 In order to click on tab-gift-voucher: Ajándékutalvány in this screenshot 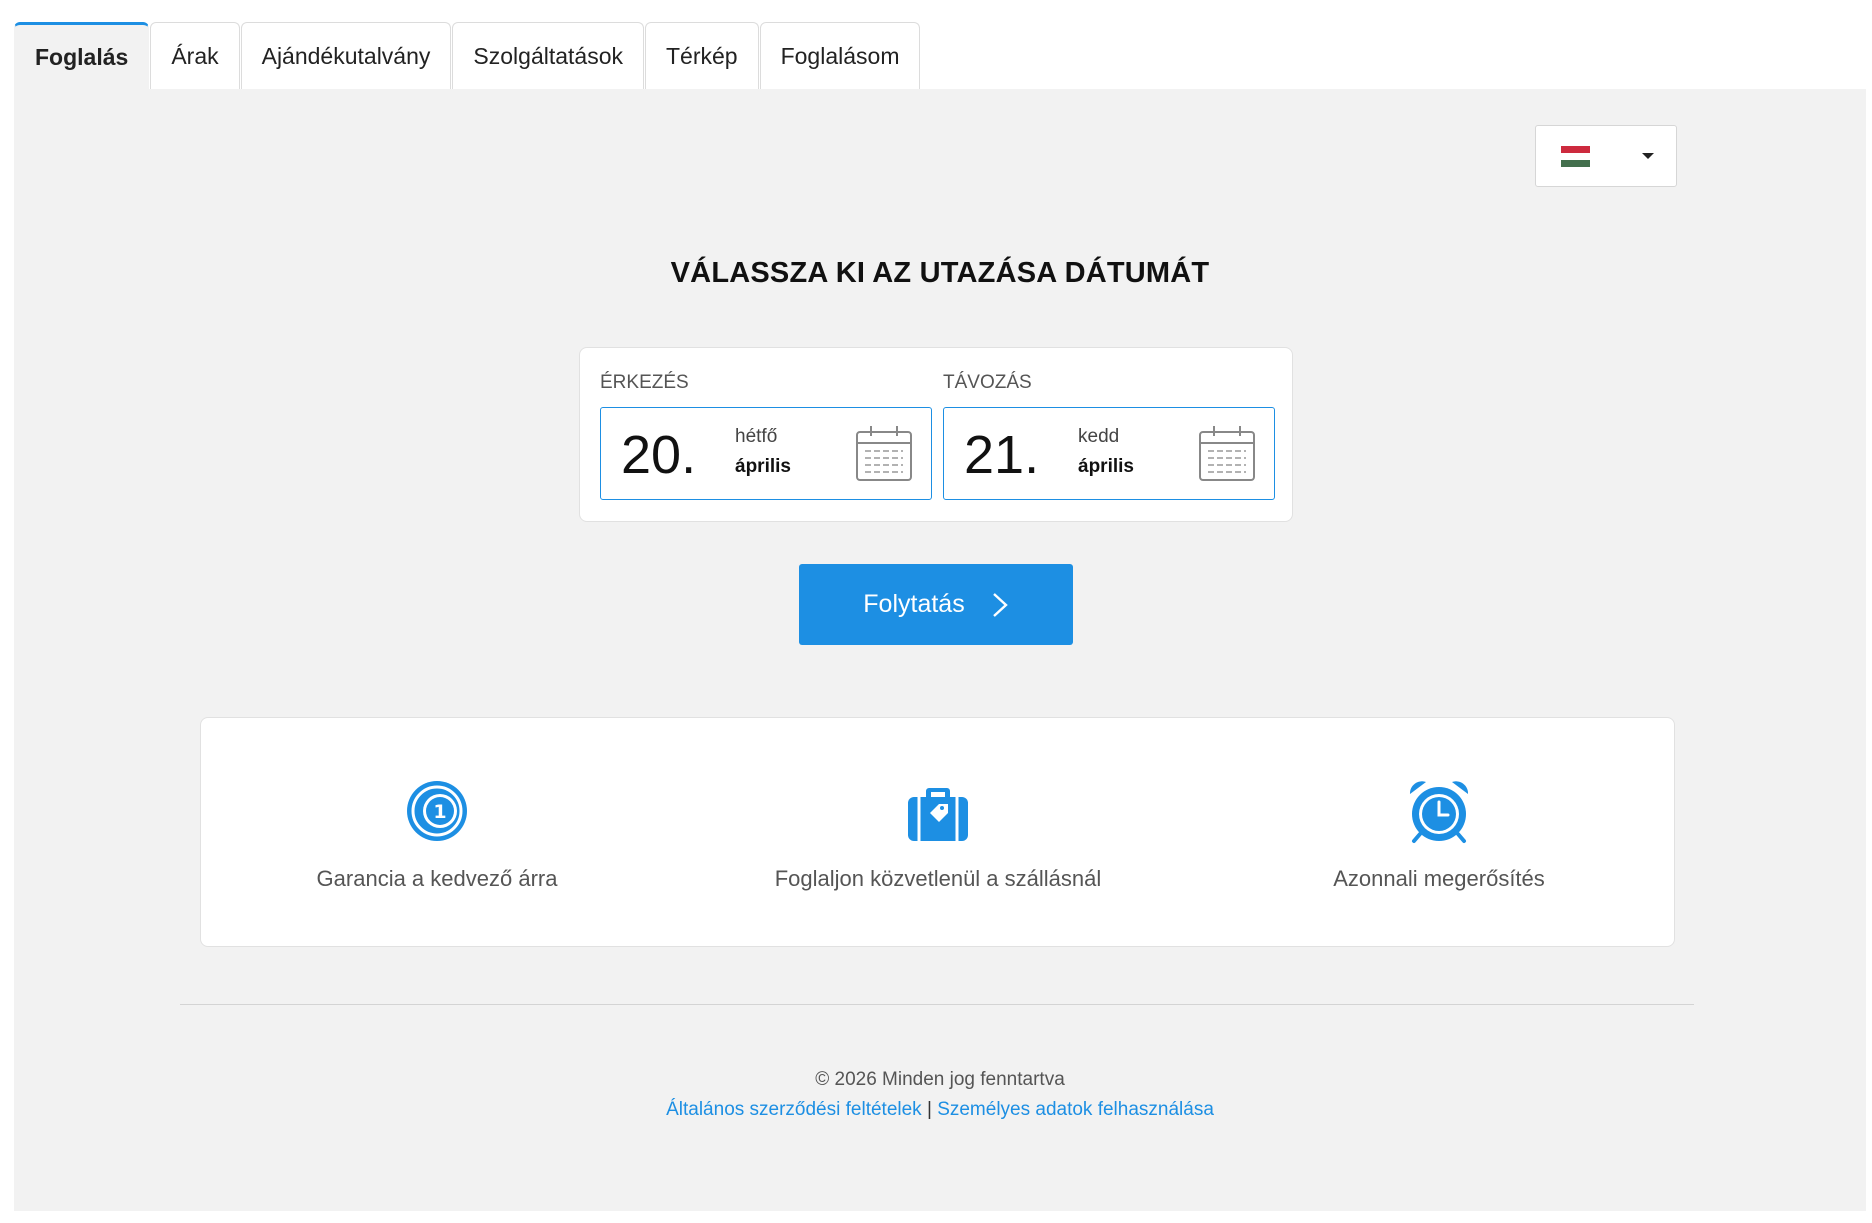, I will do `click(346, 56)`.